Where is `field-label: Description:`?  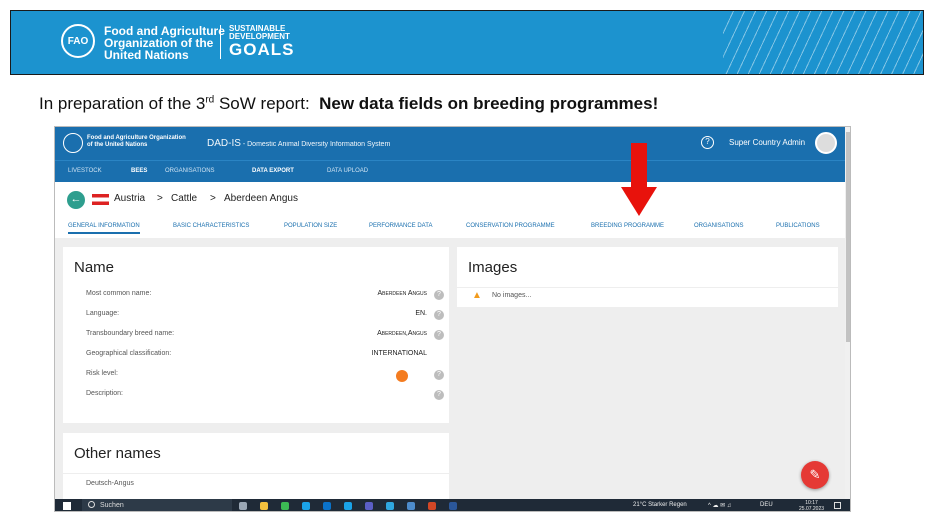 field-label: Description: is located at coordinates (104, 393).